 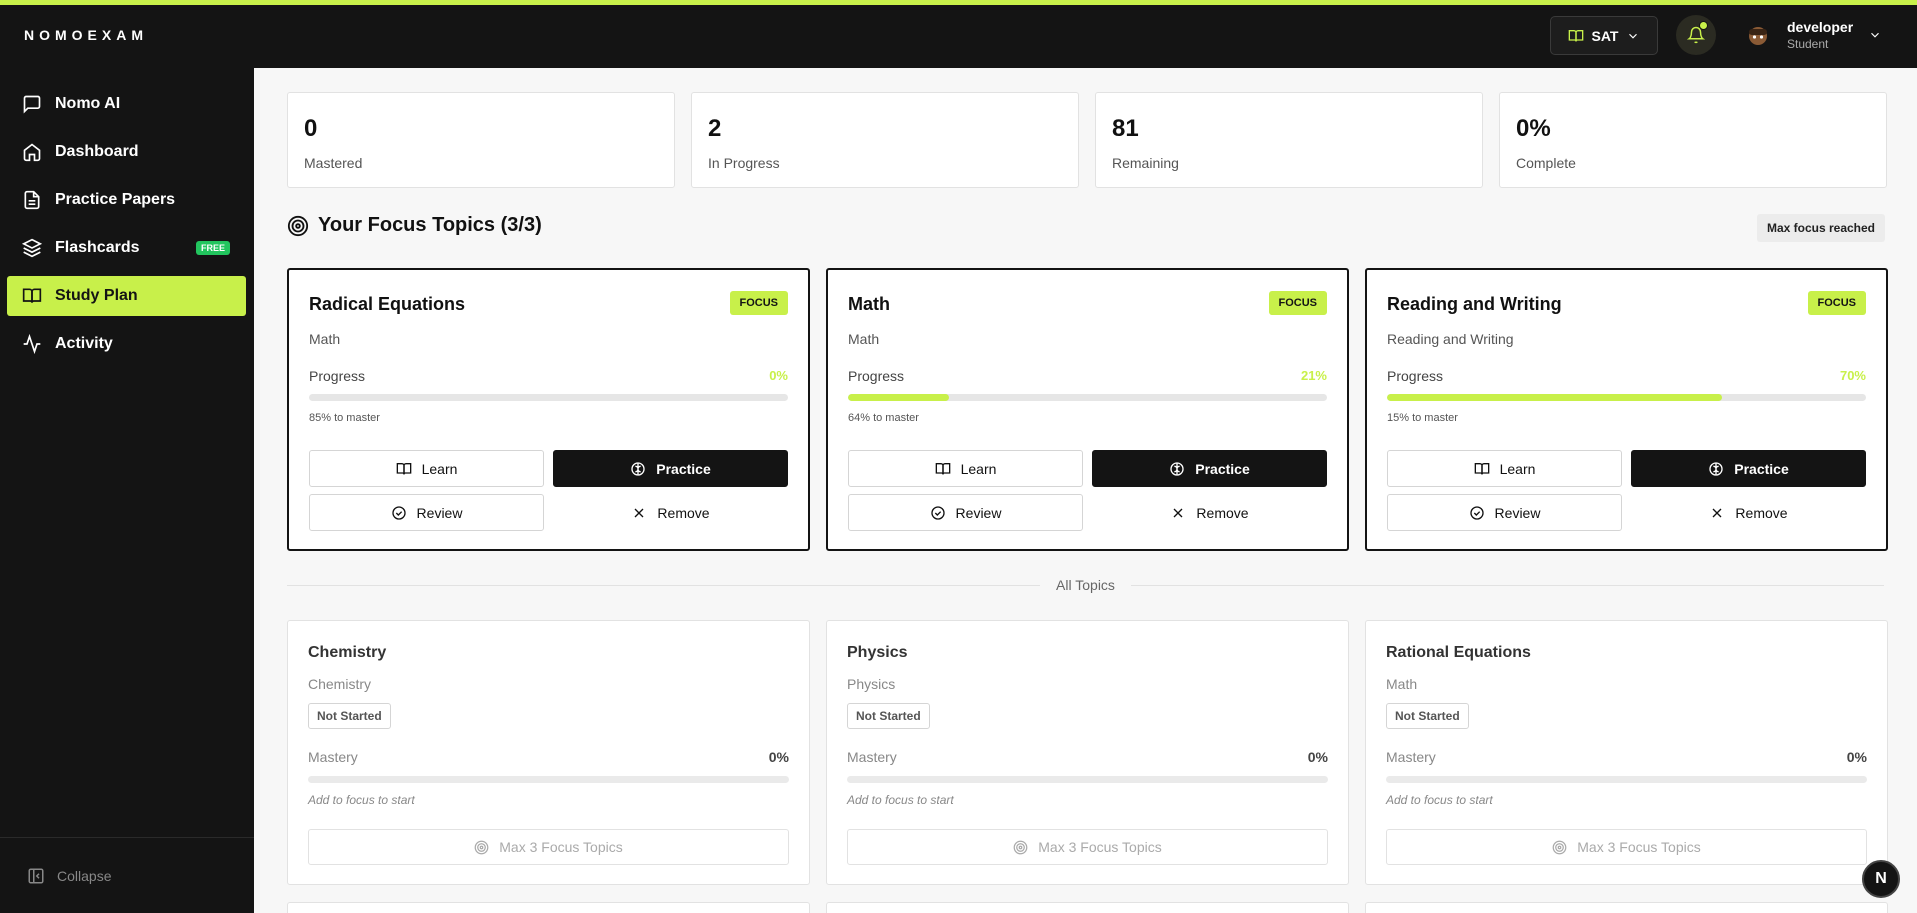 I want to click on stat-value: 2, so click(x=715, y=128).